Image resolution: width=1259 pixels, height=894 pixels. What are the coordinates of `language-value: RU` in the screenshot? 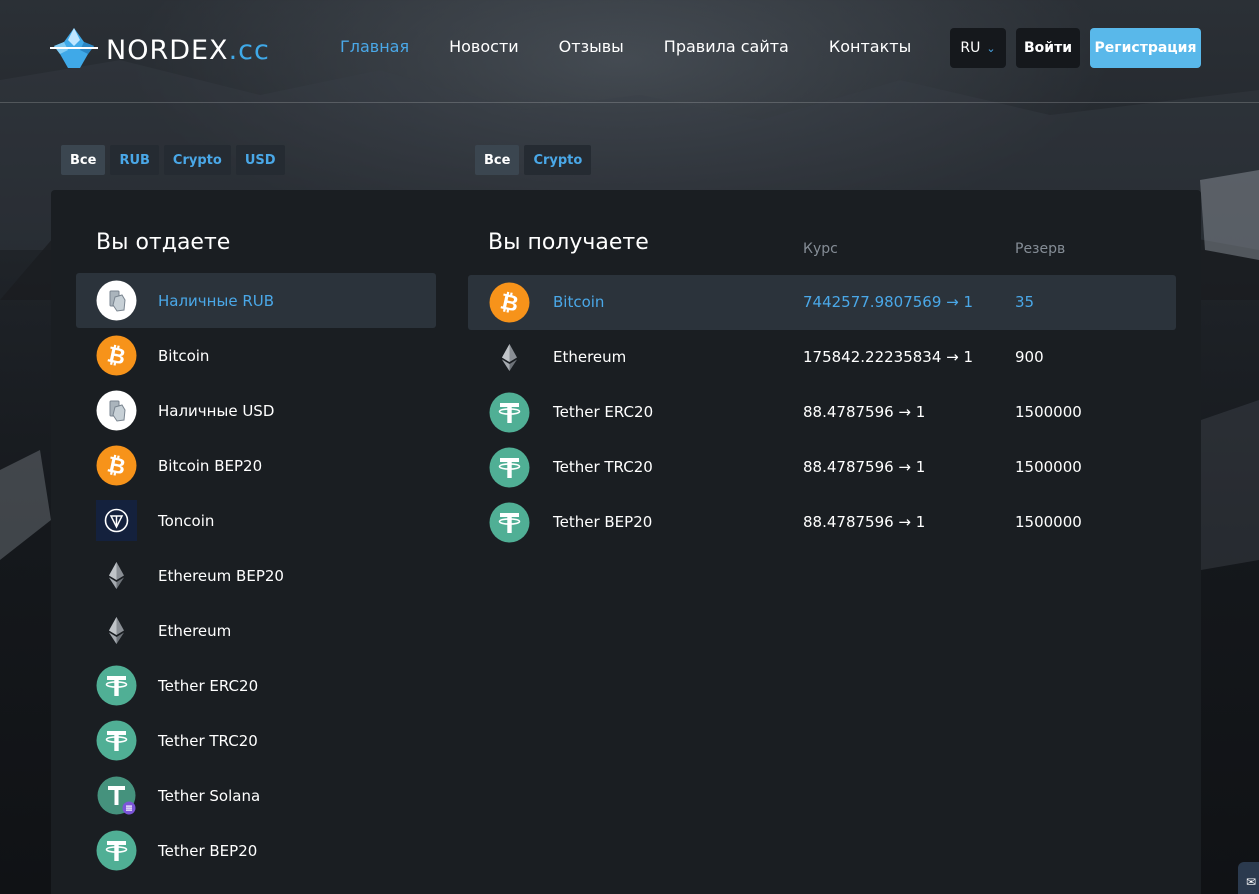 It's located at (970, 48).